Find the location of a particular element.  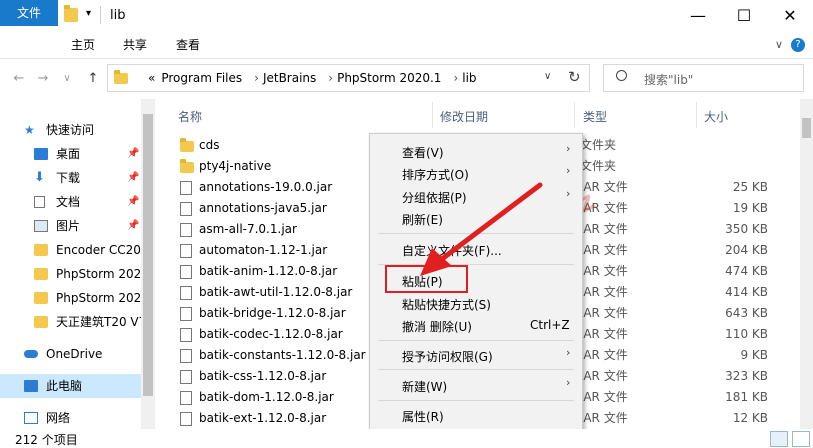

menu-item-grant-access: 授予访问权限(G) is located at coordinates (447, 356).